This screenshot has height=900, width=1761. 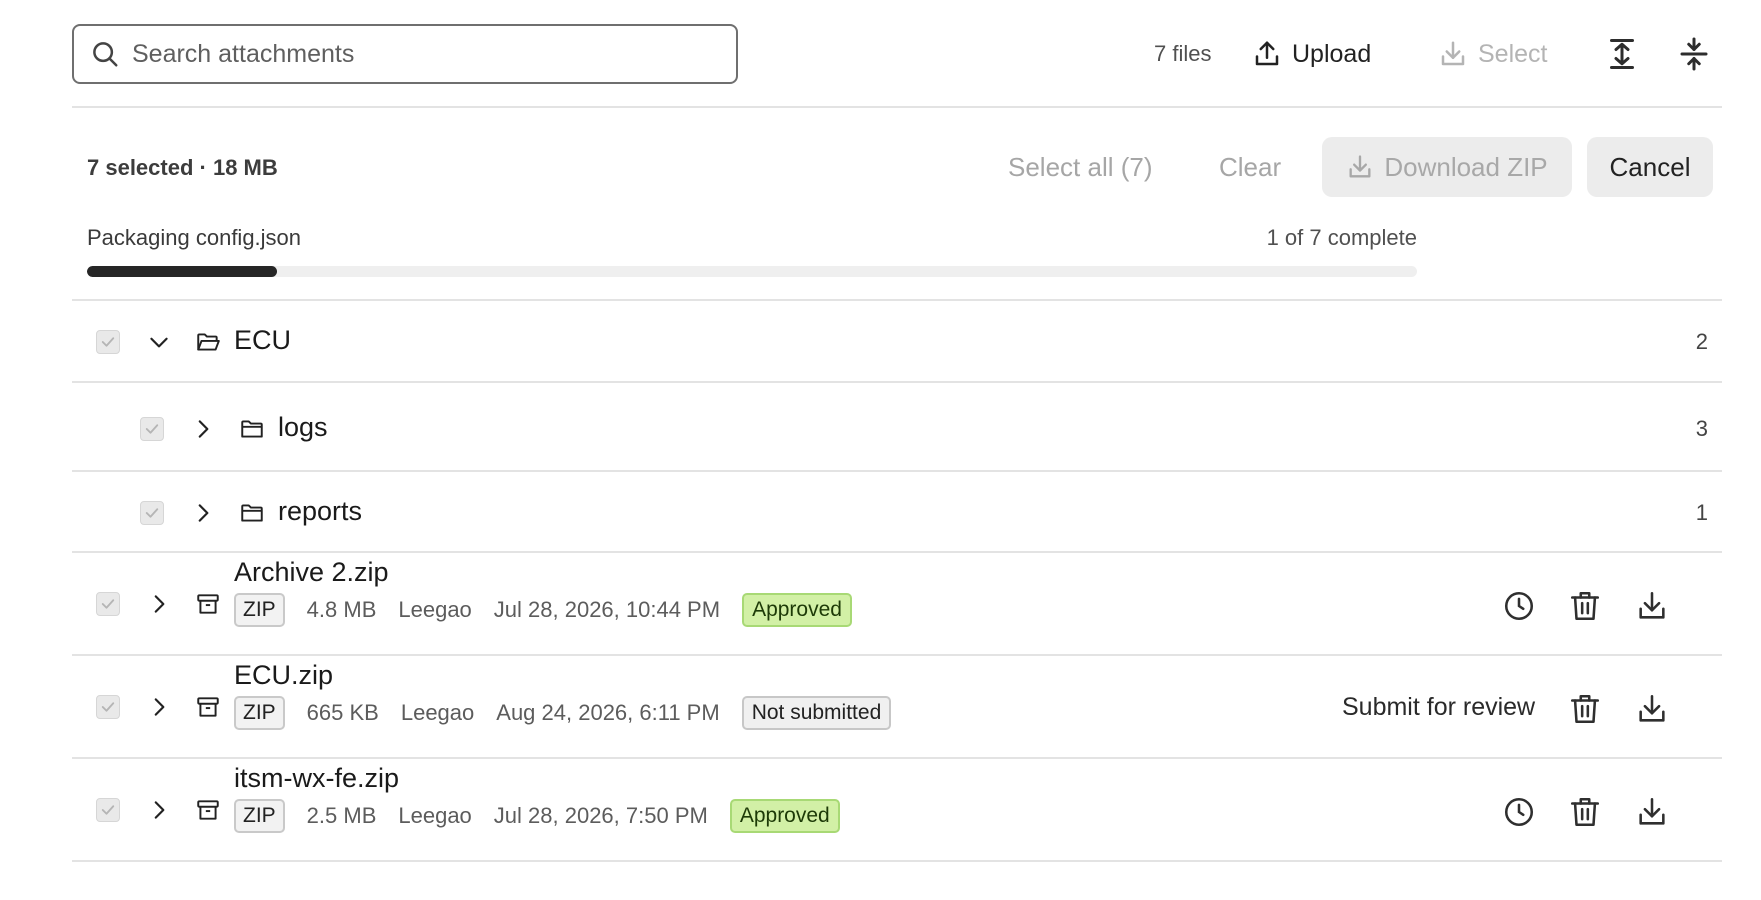 I want to click on collapse-all-icon, so click(x=1694, y=54).